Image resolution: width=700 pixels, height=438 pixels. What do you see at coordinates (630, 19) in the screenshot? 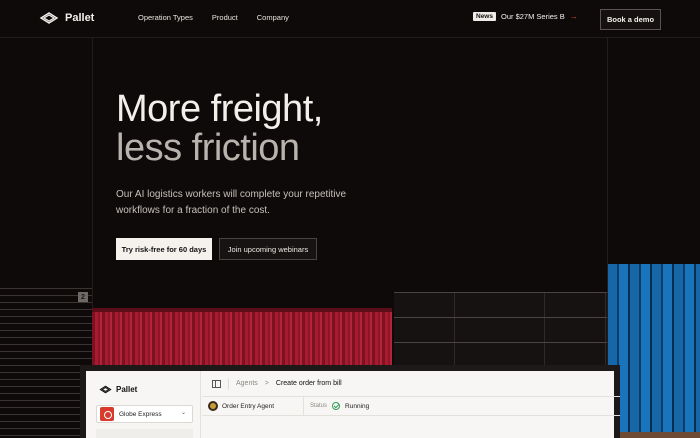
I see `book-demo-button: Book a demo` at bounding box center [630, 19].